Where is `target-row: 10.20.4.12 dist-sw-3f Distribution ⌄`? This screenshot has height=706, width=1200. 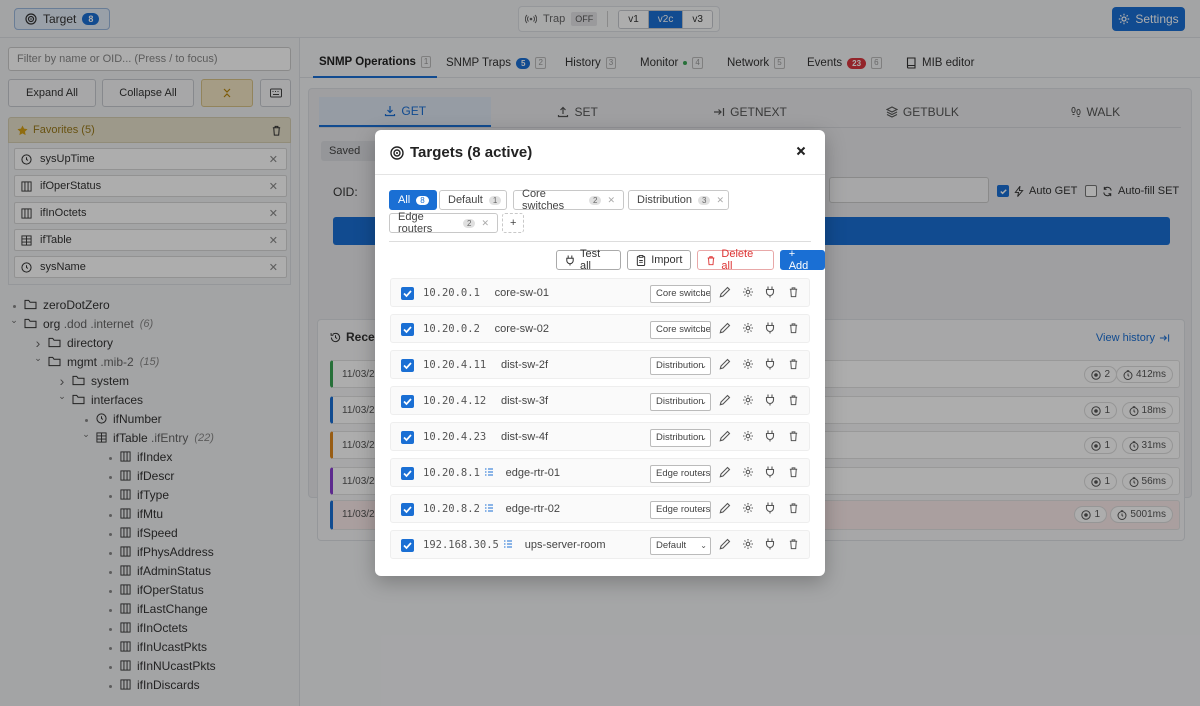 target-row: 10.20.4.12 dist-sw-3f Distribution ⌄ is located at coordinates (600, 400).